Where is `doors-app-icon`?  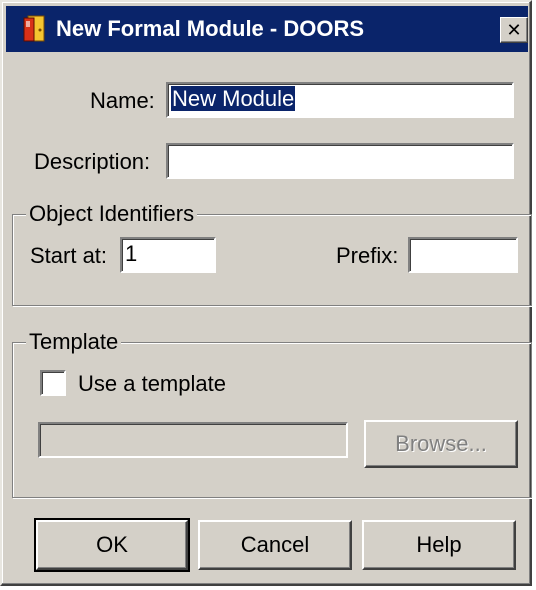 doors-app-icon is located at coordinates (34, 29).